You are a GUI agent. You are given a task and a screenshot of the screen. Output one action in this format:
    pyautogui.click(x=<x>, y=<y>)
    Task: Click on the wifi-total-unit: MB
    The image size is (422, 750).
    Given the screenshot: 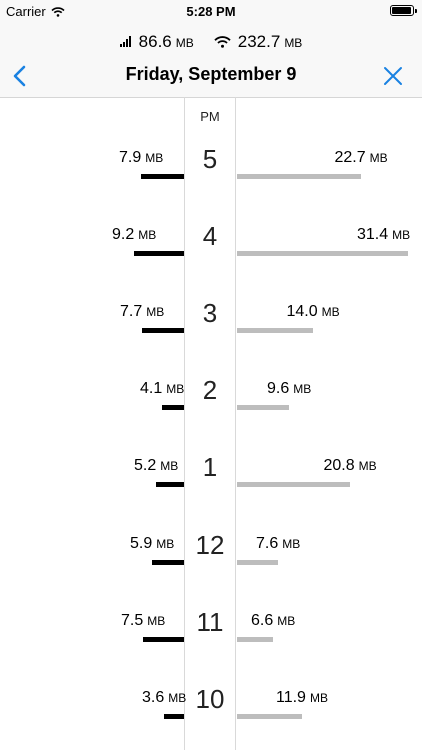 What is the action you would take?
    pyautogui.click(x=293, y=43)
    